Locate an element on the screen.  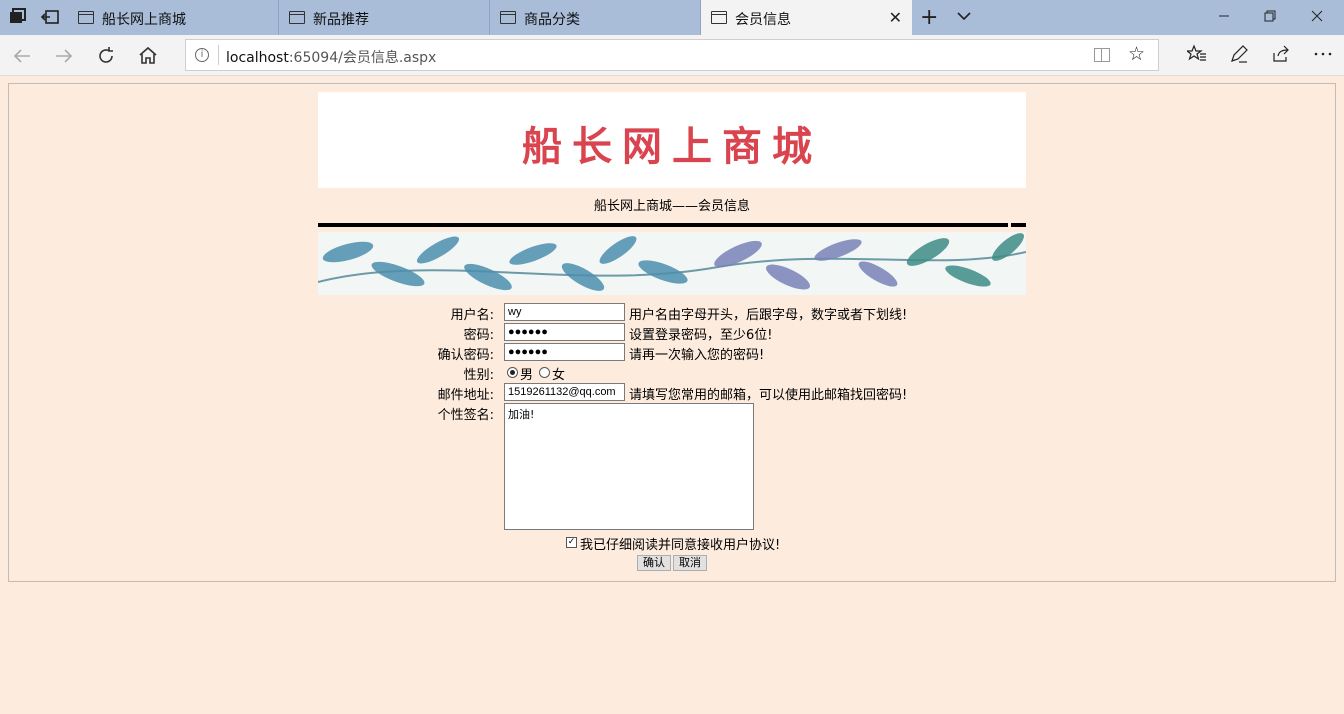
set-aside-tabs-icon is located at coordinates (51, 17).